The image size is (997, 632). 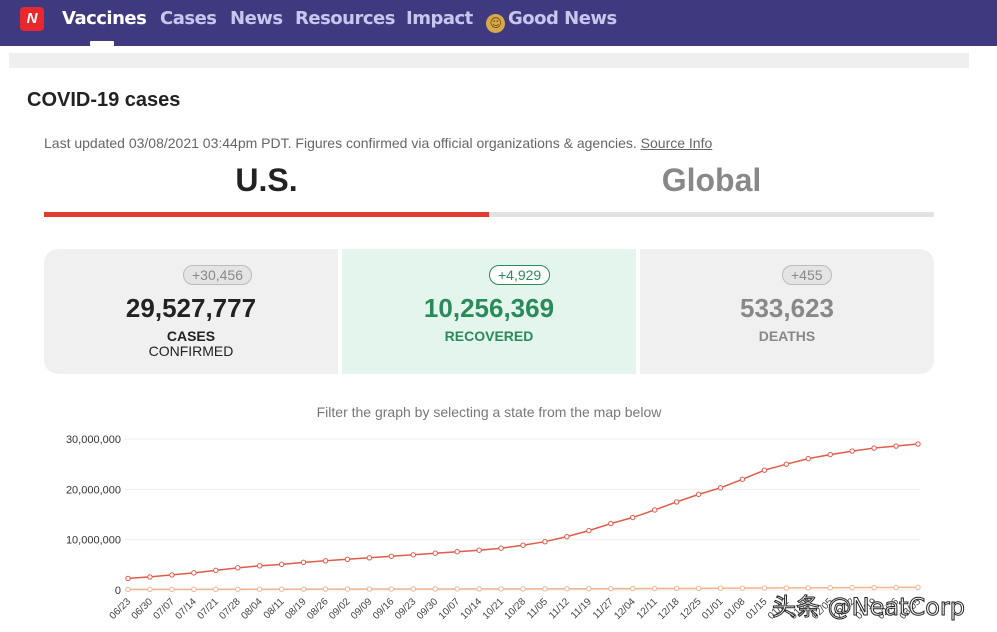 I want to click on cases-label: CASES CONFIRMED, so click(x=191, y=344).